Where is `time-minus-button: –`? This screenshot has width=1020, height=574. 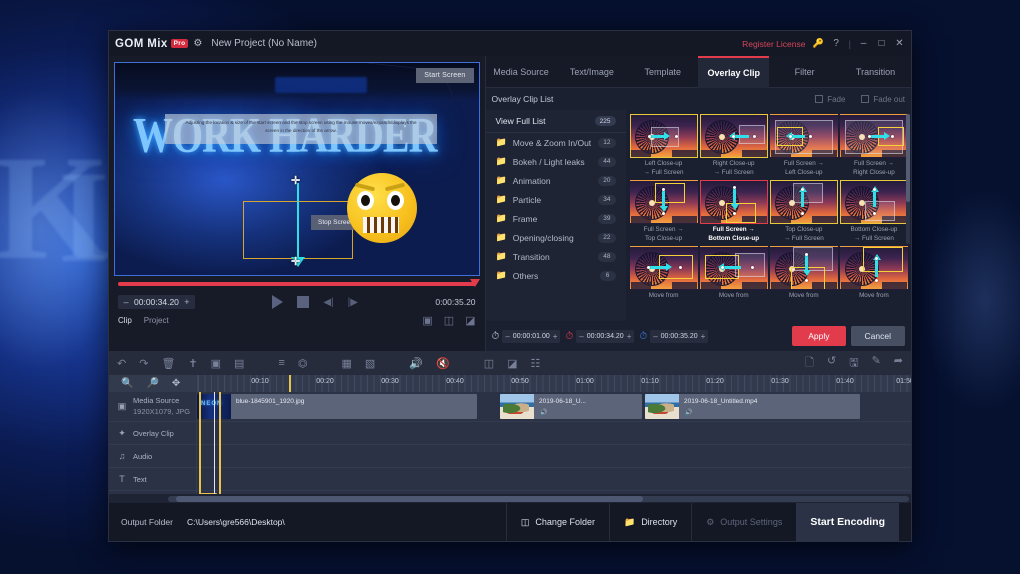
time-minus-button: – is located at coordinates (126, 302).